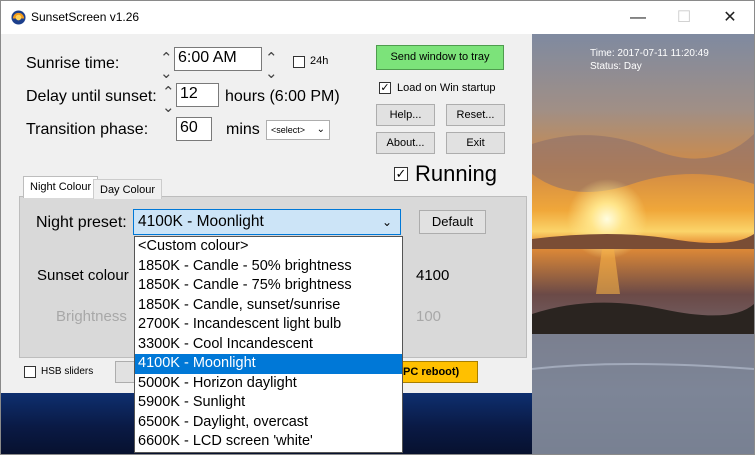 The image size is (755, 455). Describe the element at coordinates (268, 364) in the screenshot. I see `dropdown-option: 4100K - Moonlight` at that location.